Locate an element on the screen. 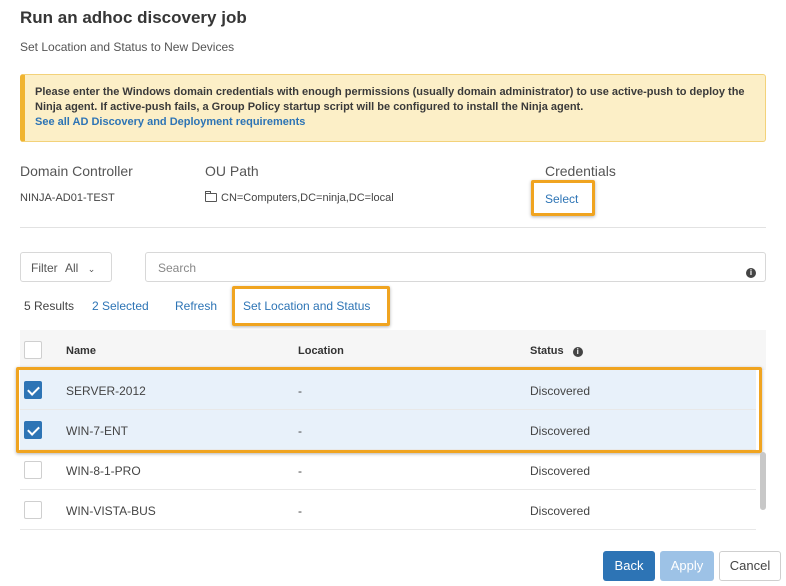  column-status-label: Status is located at coordinates (547, 351).